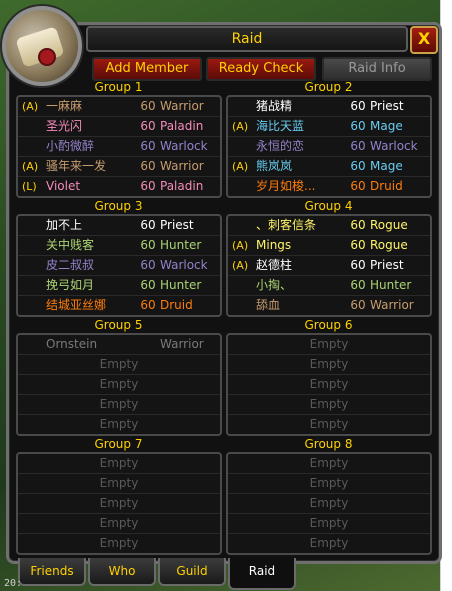 This screenshot has height=591, width=452. I want to click on raid-member-slot: 、刺客信条 60 Rogue, so click(329, 226).